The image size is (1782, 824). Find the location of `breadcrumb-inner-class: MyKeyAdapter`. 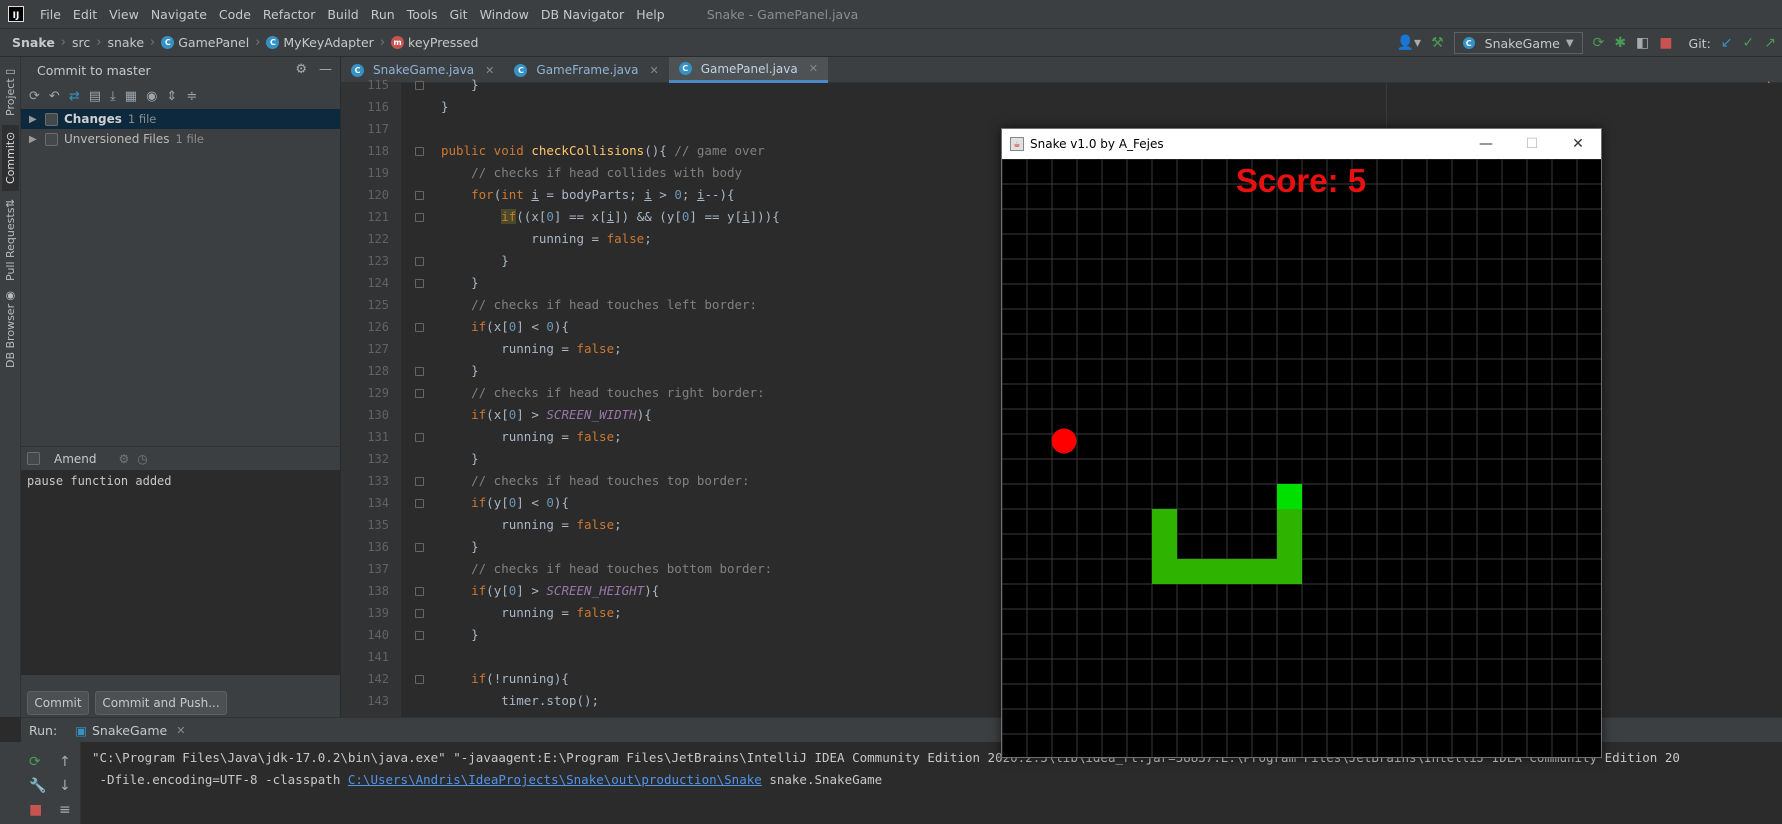

breadcrumb-inner-class: MyKeyAdapter is located at coordinates (328, 42).